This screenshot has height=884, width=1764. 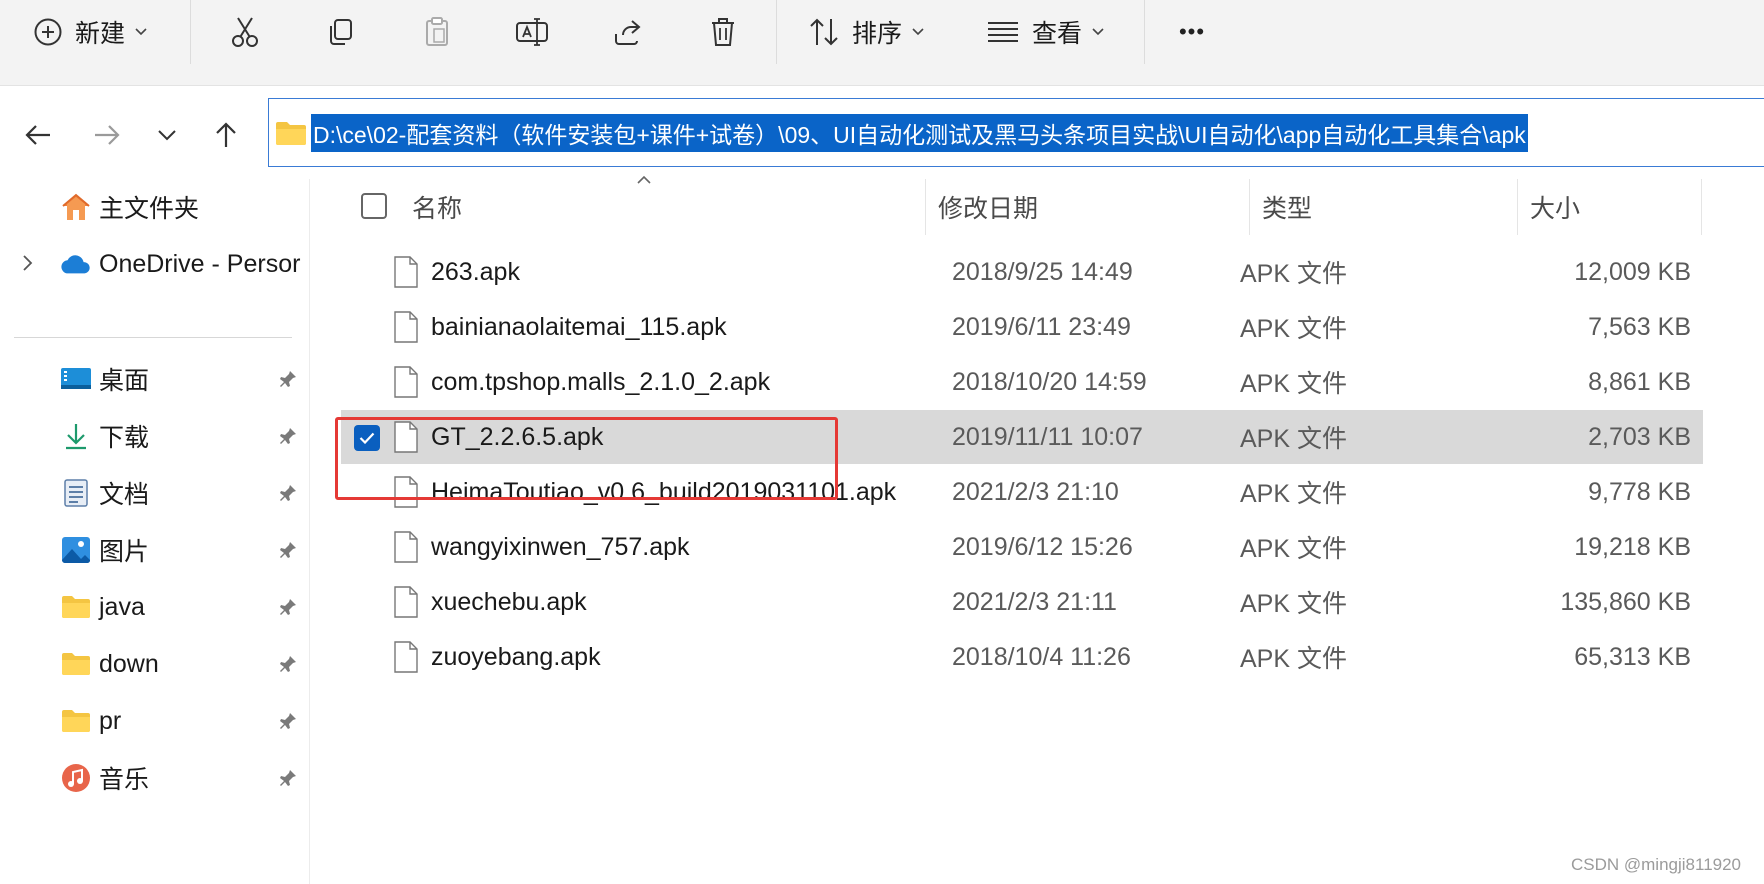 I want to click on sidebar-item-label: 下载, so click(x=124, y=438).